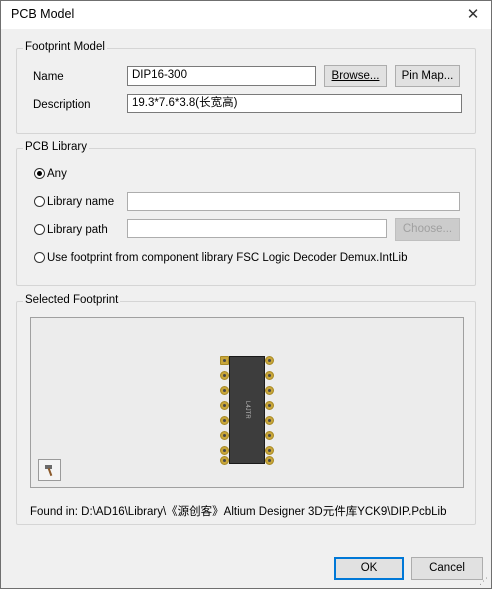 Image resolution: width=492 pixels, height=589 pixels. I want to click on hammer-icon-graphic, so click(48, 471).